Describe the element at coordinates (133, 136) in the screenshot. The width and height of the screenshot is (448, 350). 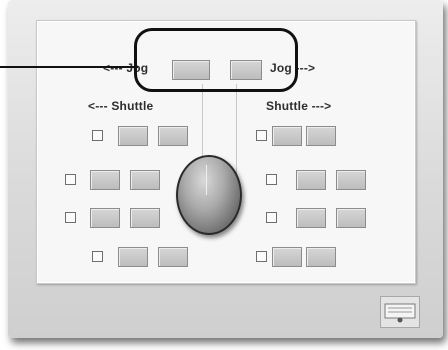
I see `shuttle-left-button-1a` at that location.